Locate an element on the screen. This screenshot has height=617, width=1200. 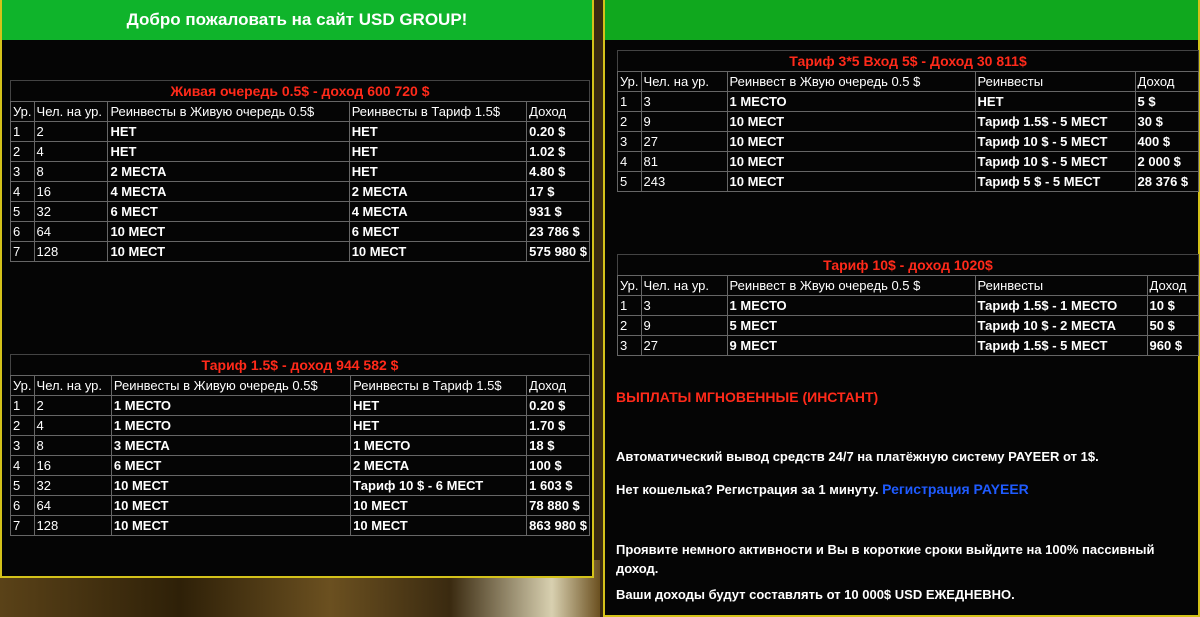
table-cell: 5 is located at coordinates (22, 211).